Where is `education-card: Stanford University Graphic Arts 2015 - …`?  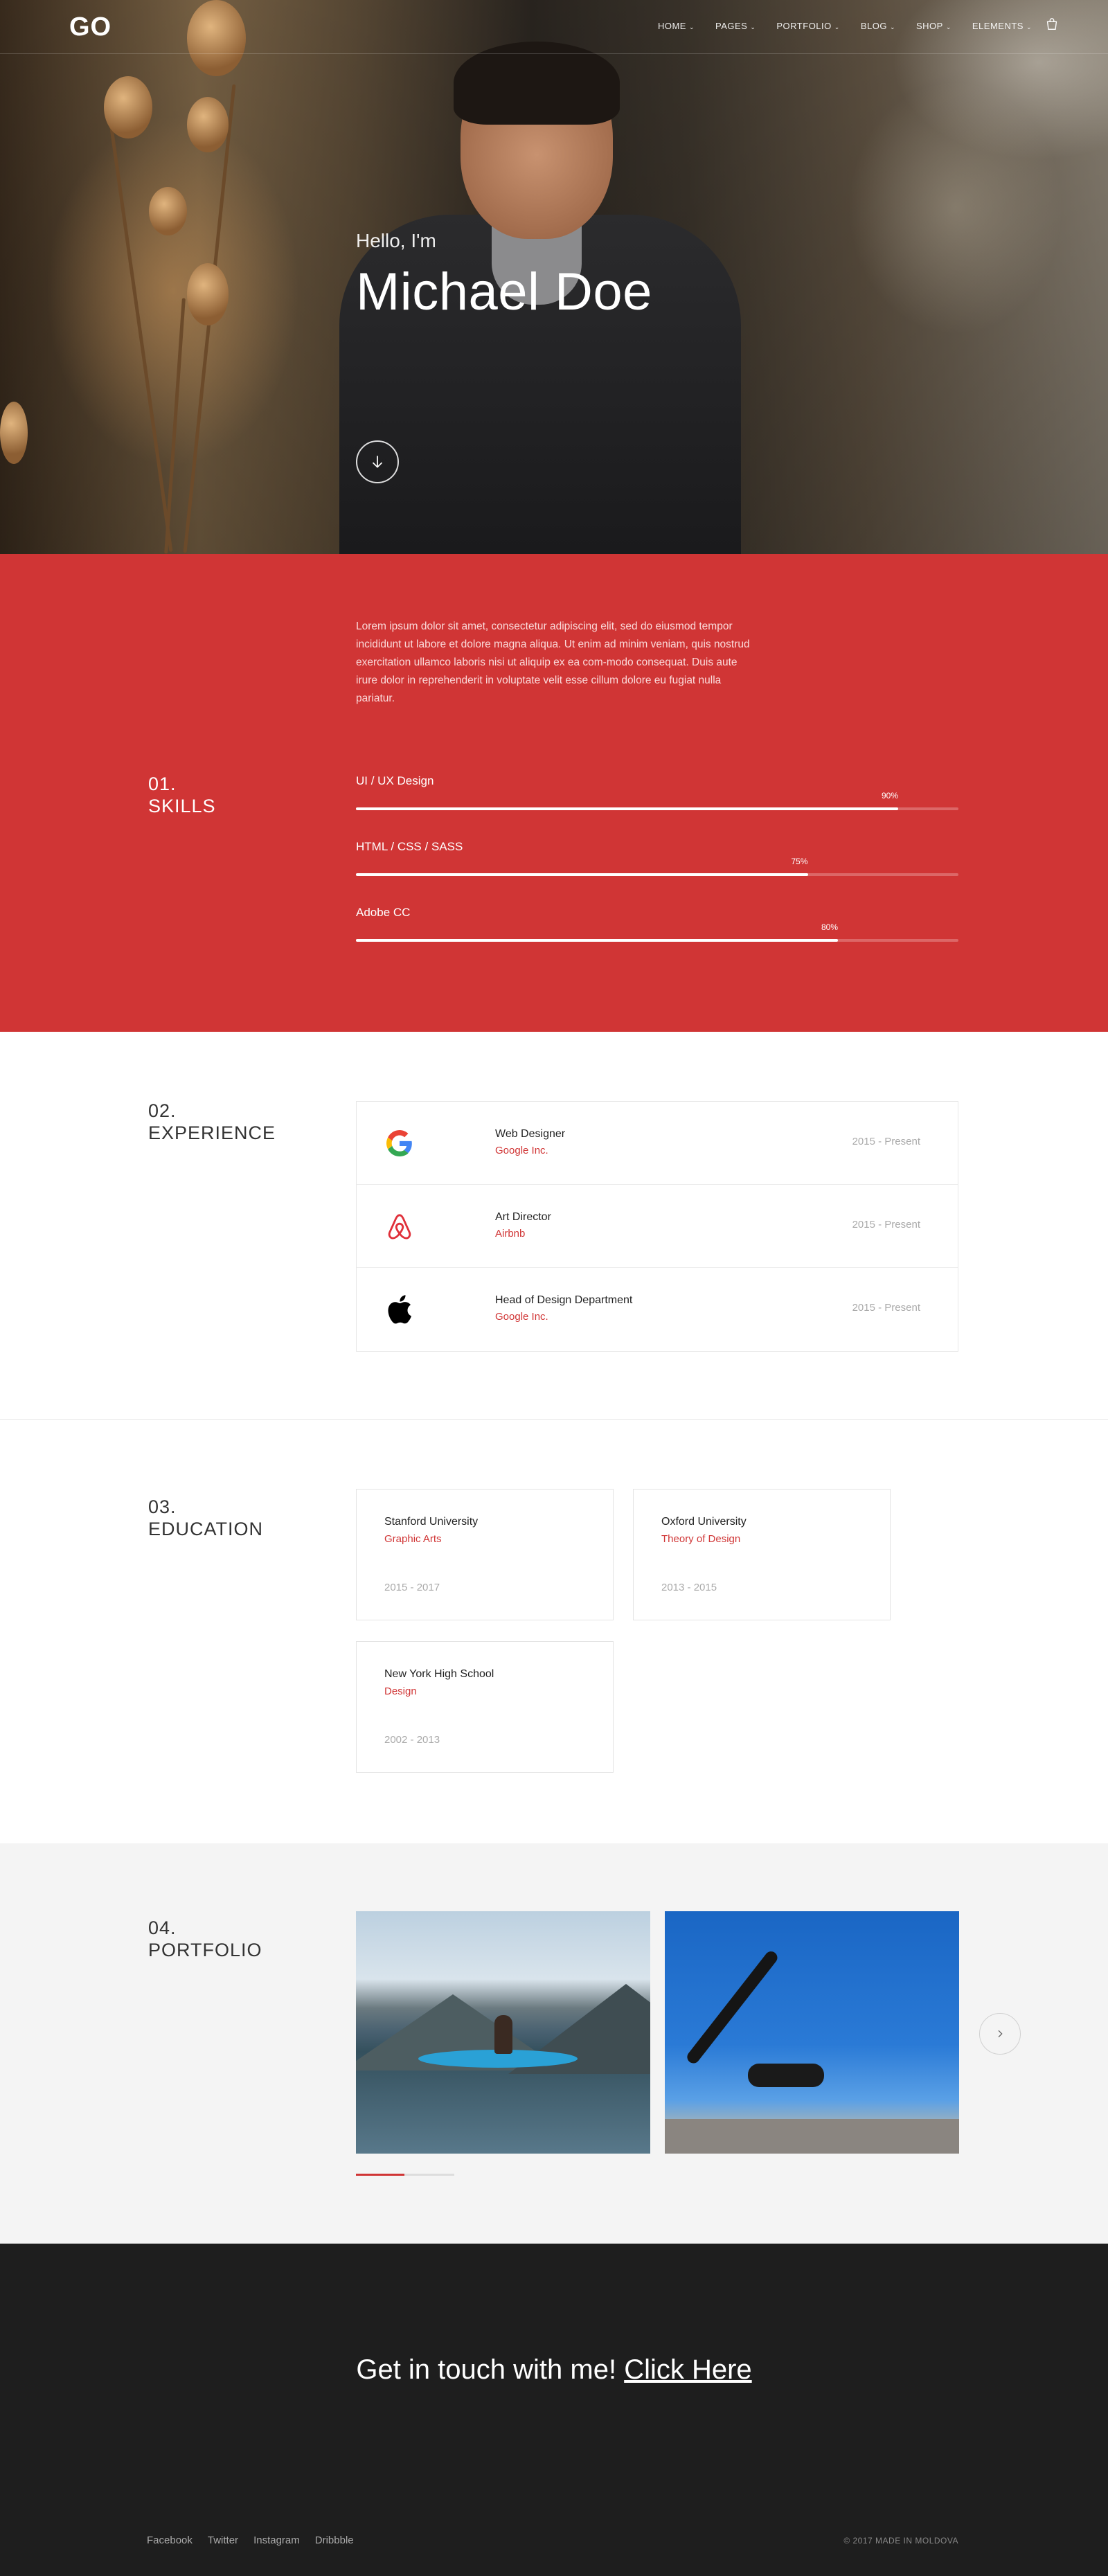 education-card: Stanford University Graphic Arts 2015 - … is located at coordinates (485, 1554).